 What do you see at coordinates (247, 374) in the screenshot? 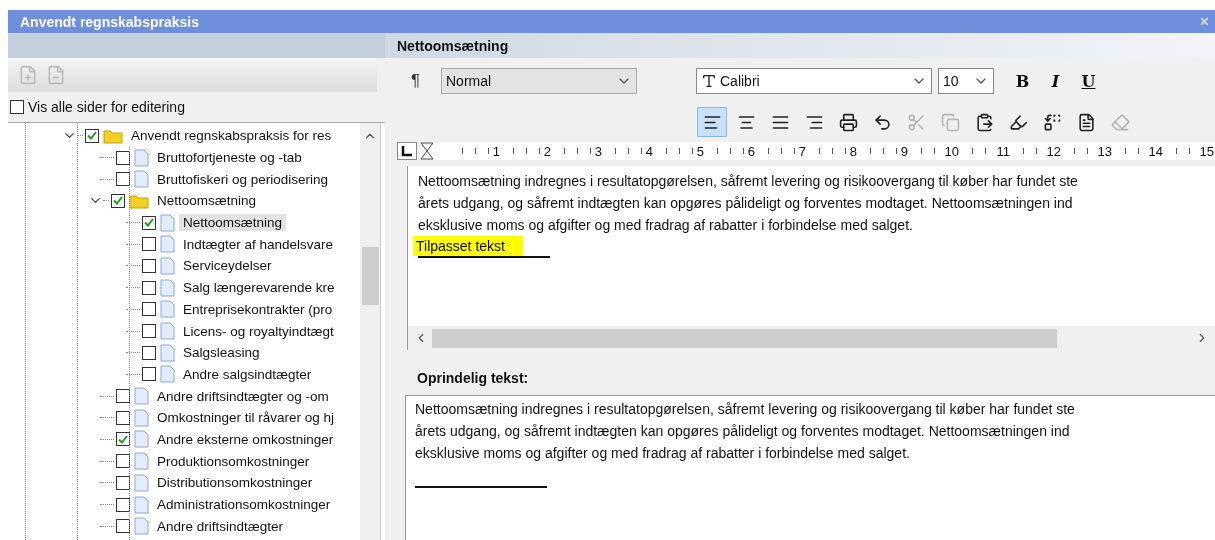
I see `tree-item: Andre salgsindtægter` at bounding box center [247, 374].